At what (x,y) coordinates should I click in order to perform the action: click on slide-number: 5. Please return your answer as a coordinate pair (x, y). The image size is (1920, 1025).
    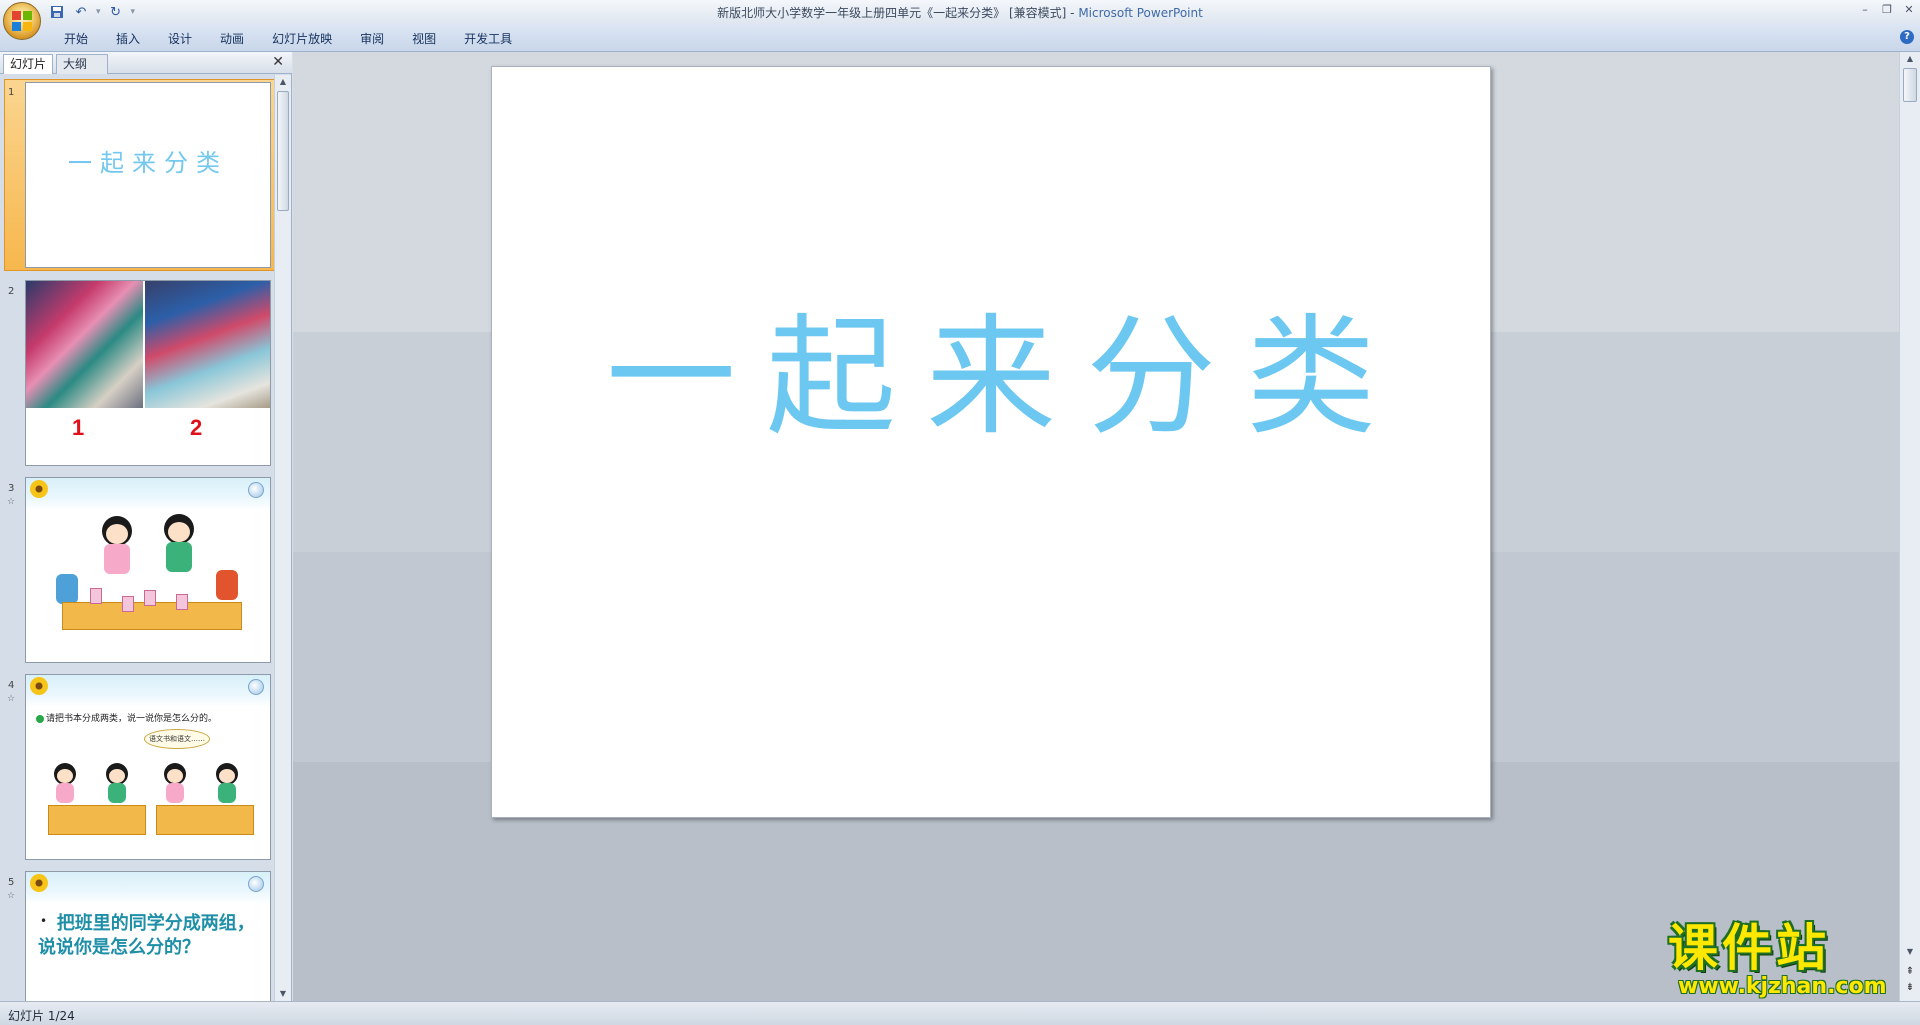
    Looking at the image, I should click on (11, 882).